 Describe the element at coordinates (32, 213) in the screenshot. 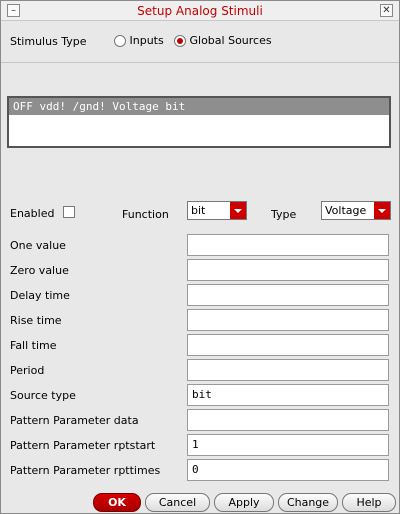

I see `enabled-label: Enabled` at that location.